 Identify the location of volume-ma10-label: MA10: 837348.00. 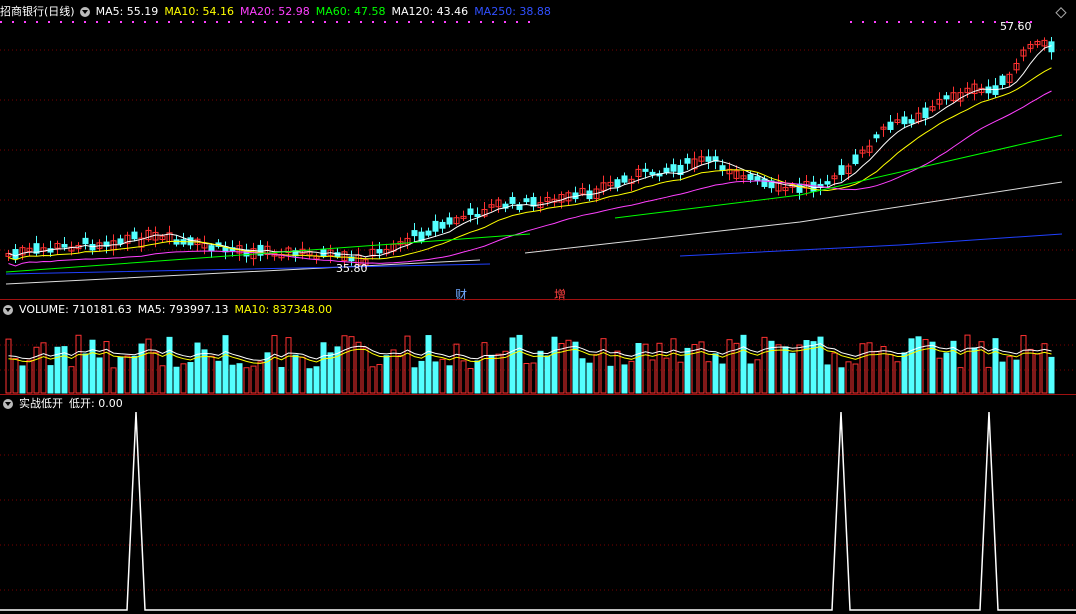
(283, 309).